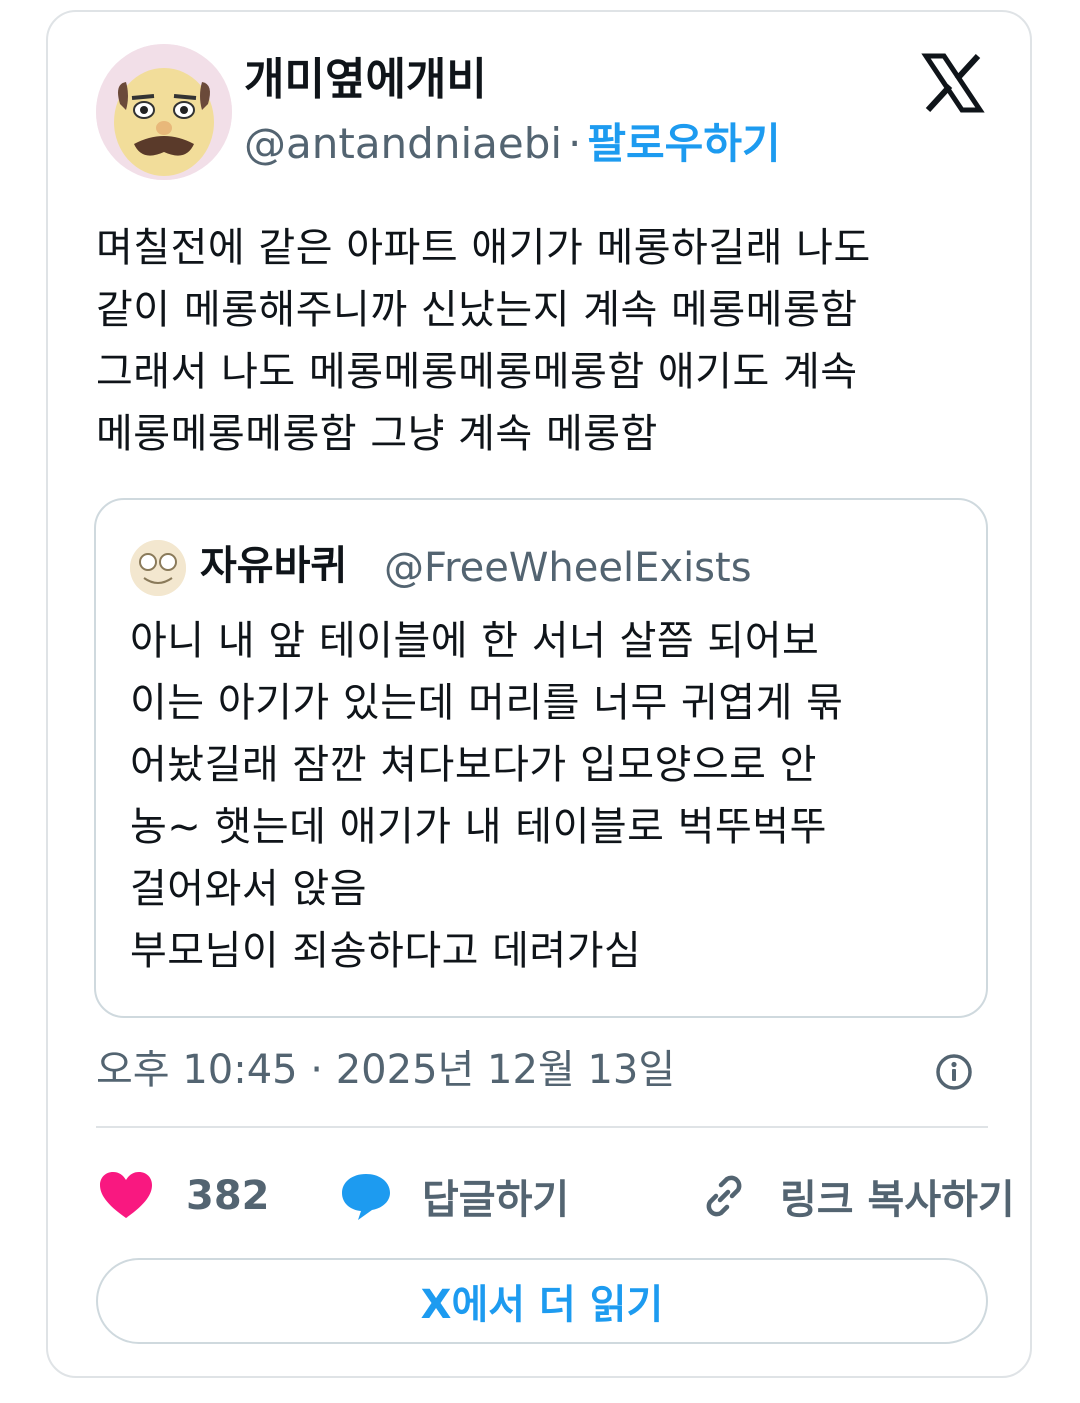 Image resolution: width=1080 pixels, height=1403 pixels. What do you see at coordinates (897, 1200) in the screenshot?
I see `copy-link-label: 링크 복사하기` at bounding box center [897, 1200].